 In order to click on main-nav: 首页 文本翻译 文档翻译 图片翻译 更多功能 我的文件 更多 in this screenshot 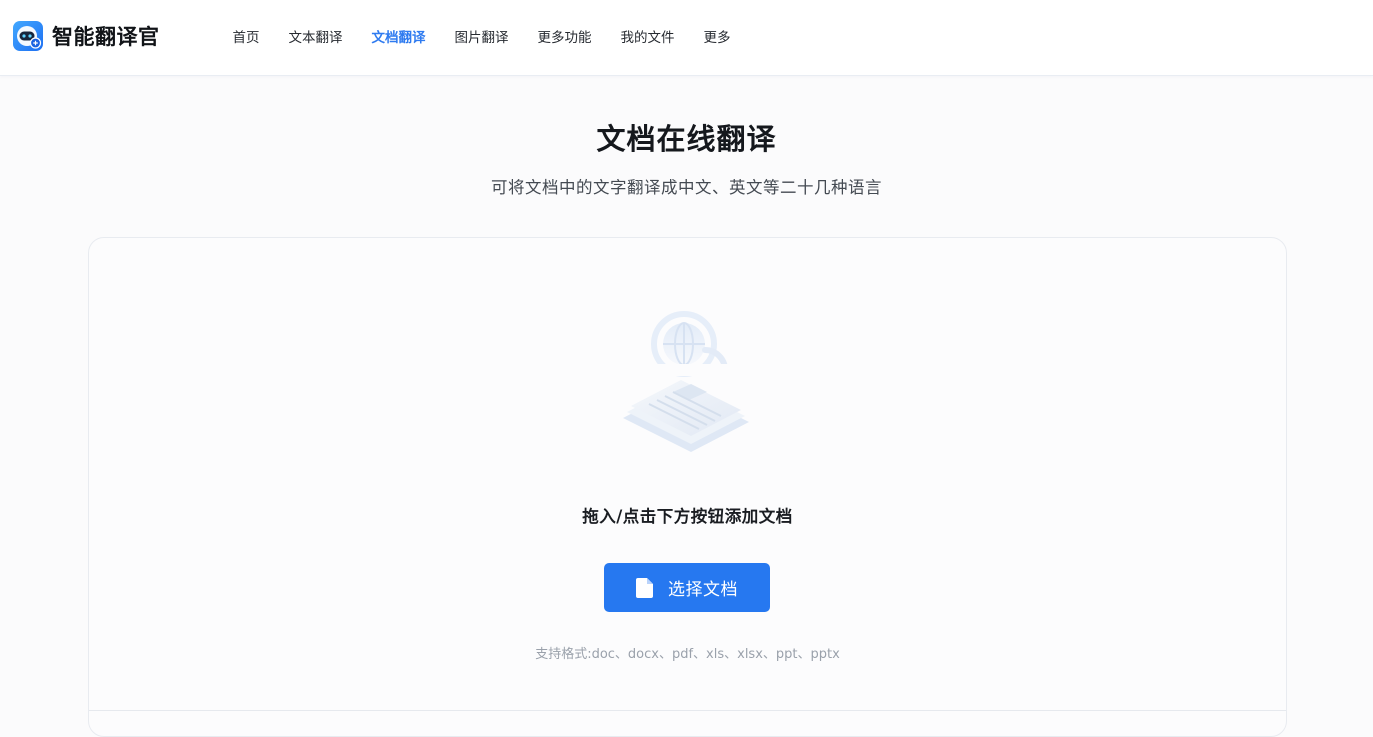, I will do `click(481, 36)`.